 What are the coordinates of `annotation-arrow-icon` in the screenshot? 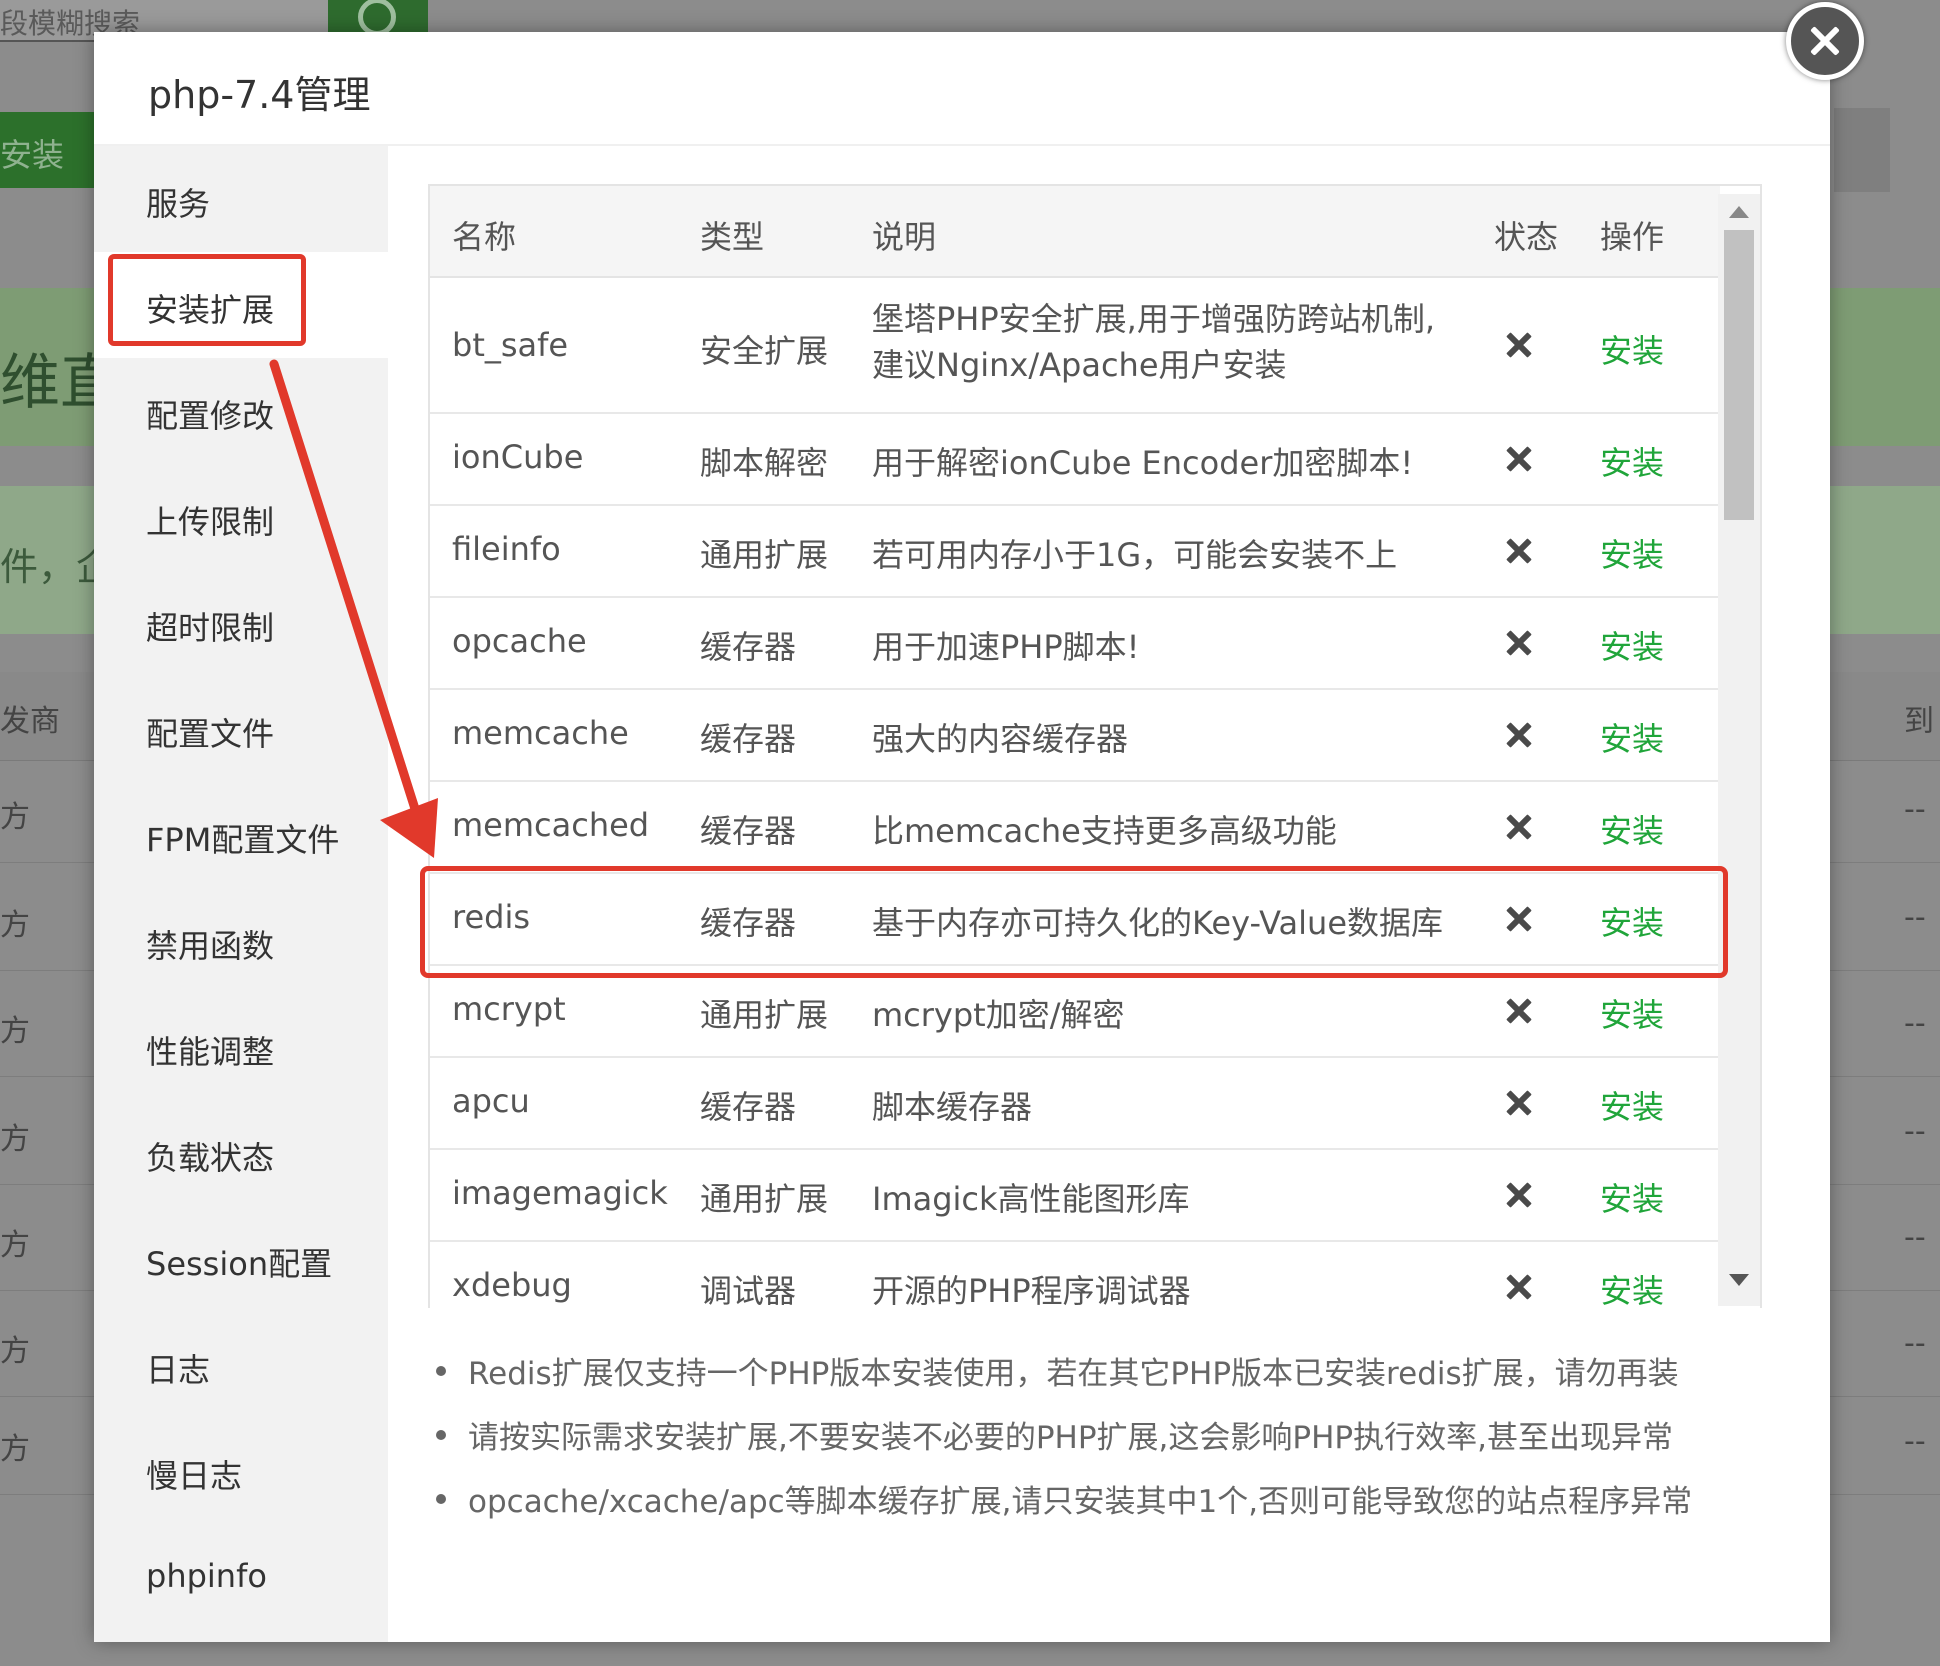 It's located at (353, 608).